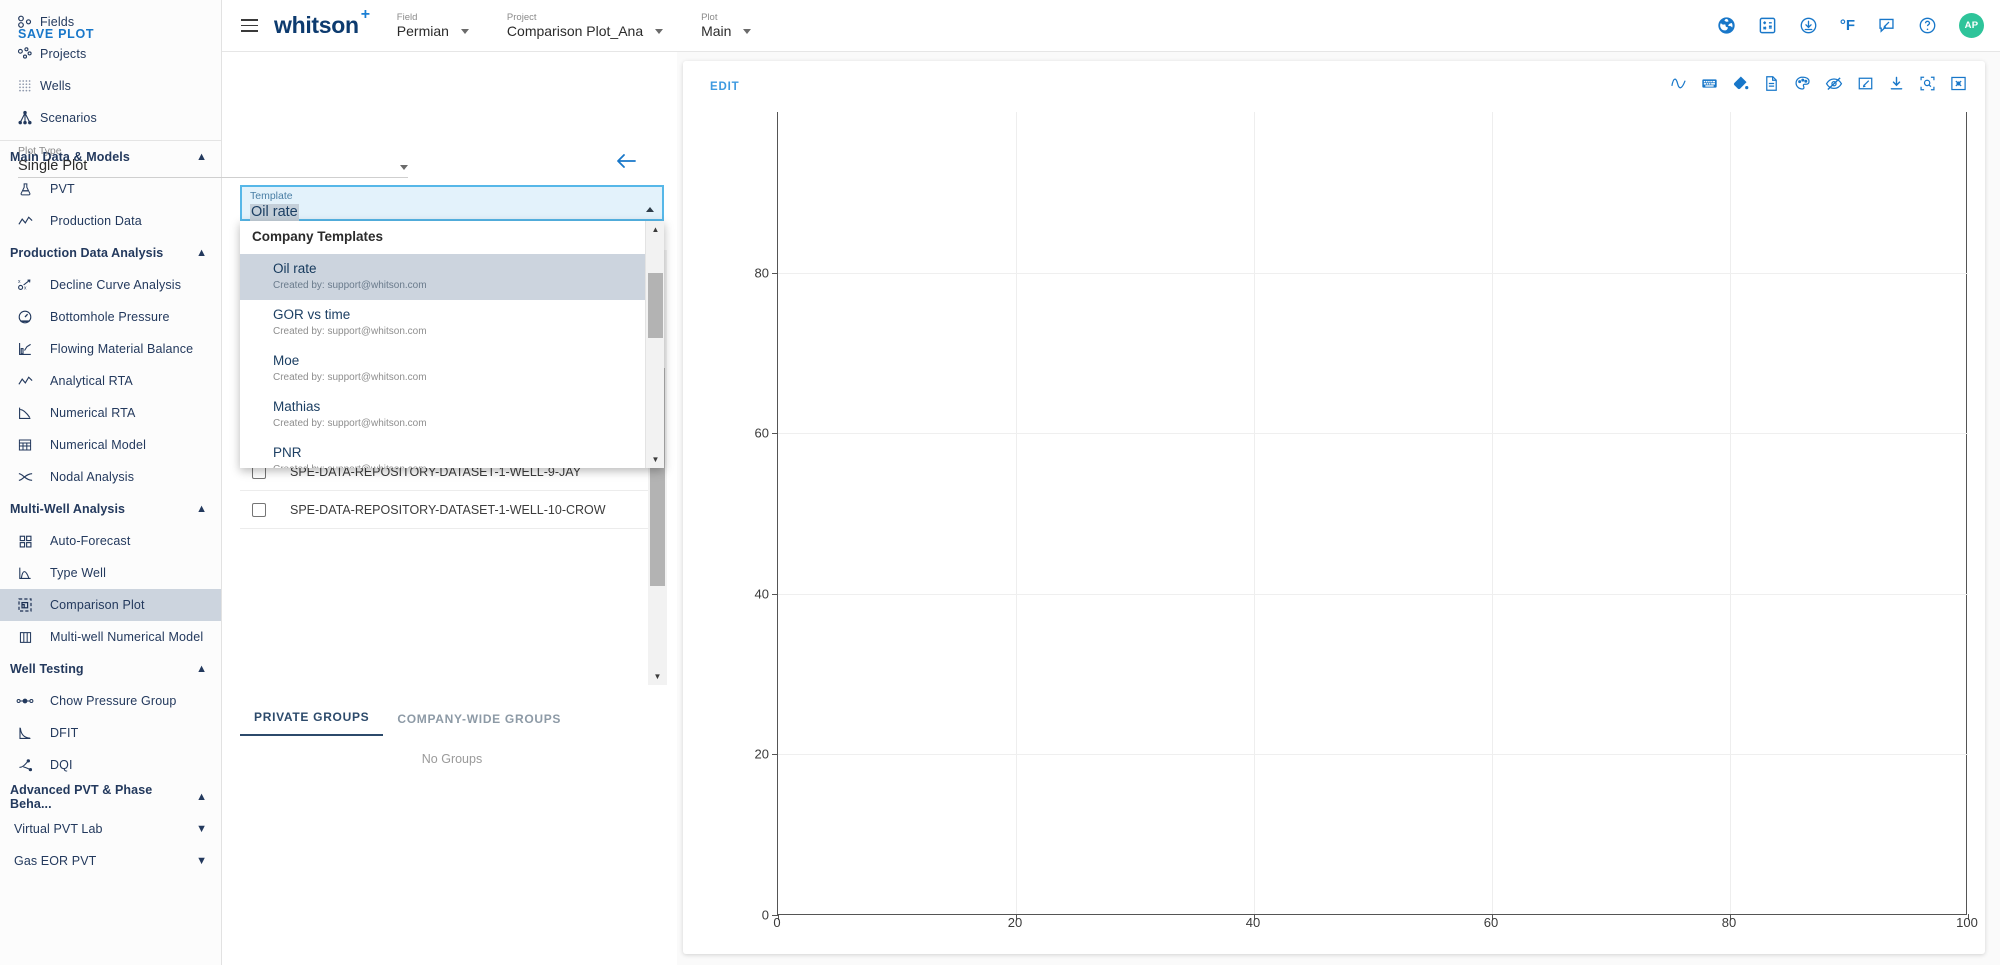  What do you see at coordinates (274, 212) in the screenshot?
I see `template-input: Oil rate` at bounding box center [274, 212].